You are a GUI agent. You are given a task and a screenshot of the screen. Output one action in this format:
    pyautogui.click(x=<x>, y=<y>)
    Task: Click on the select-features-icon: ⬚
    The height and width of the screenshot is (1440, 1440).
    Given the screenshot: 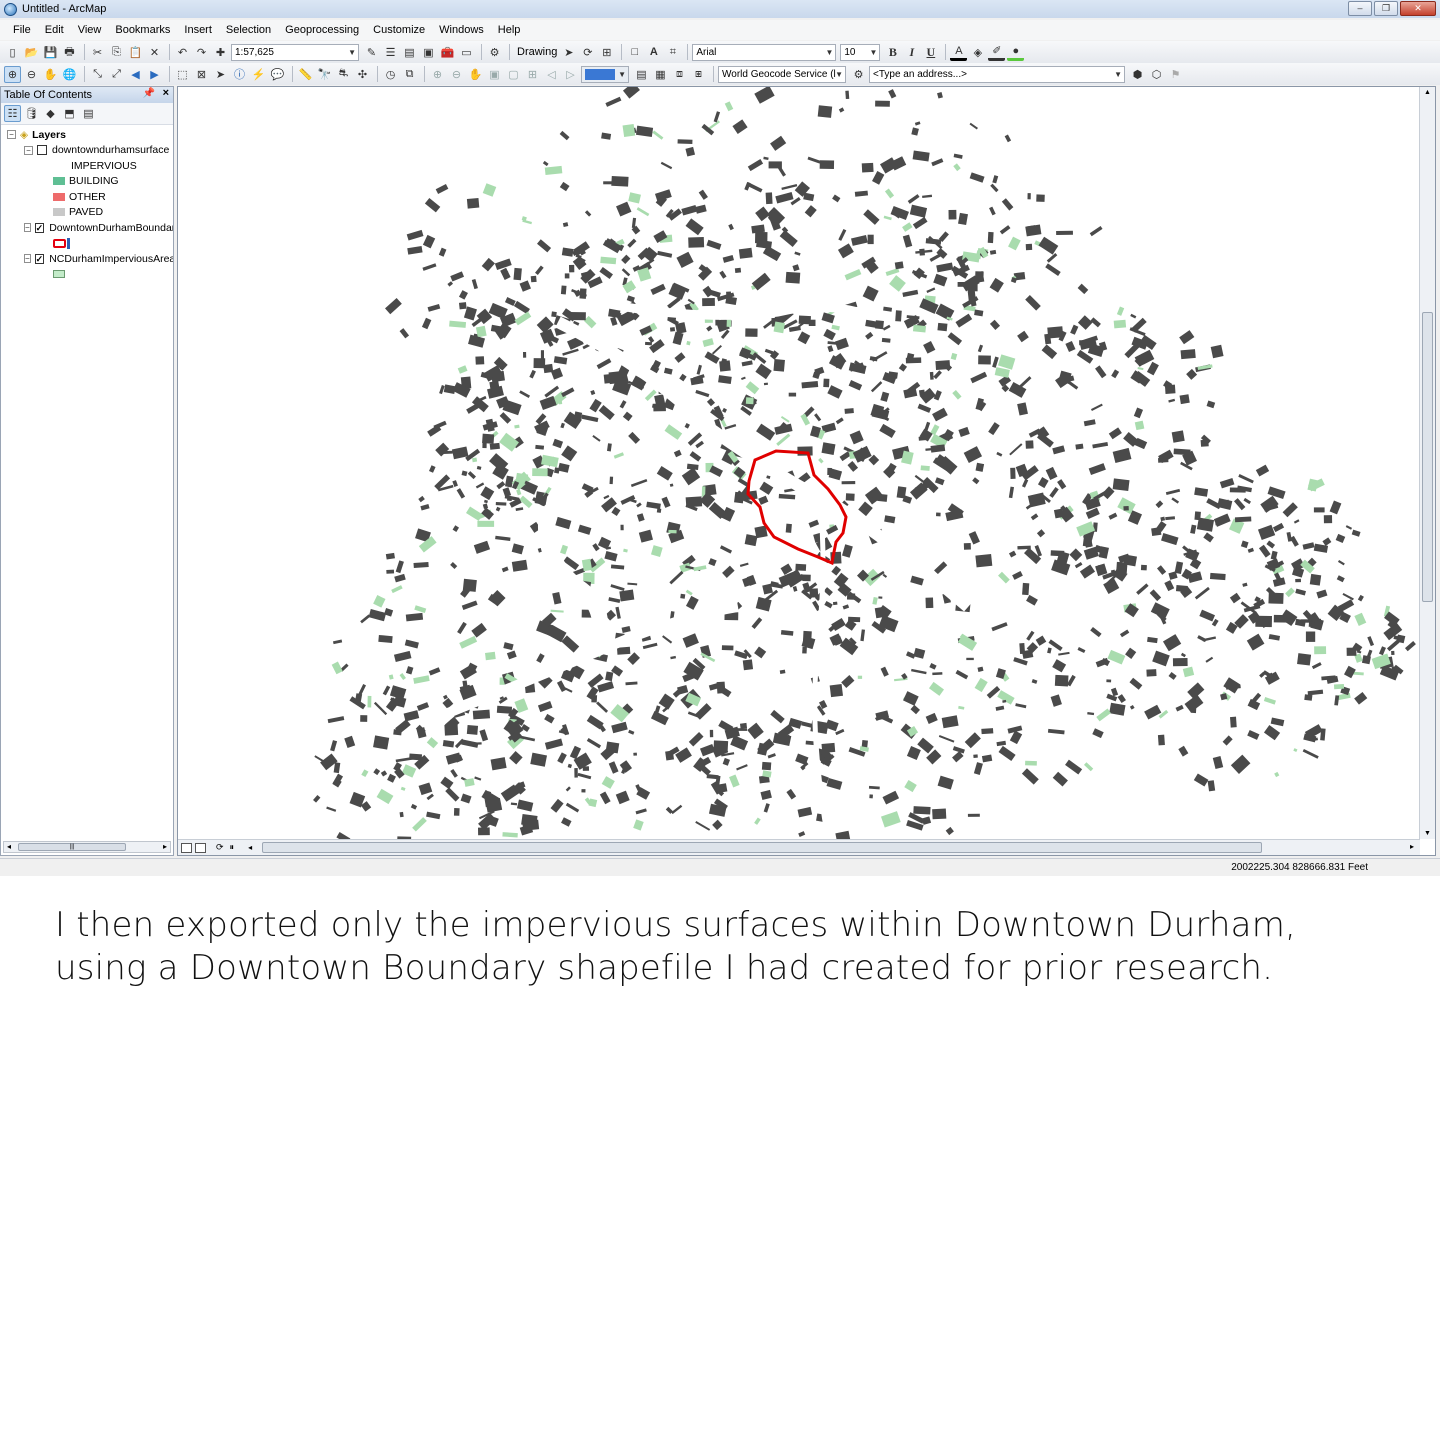 What is the action you would take?
    pyautogui.click(x=182, y=74)
    